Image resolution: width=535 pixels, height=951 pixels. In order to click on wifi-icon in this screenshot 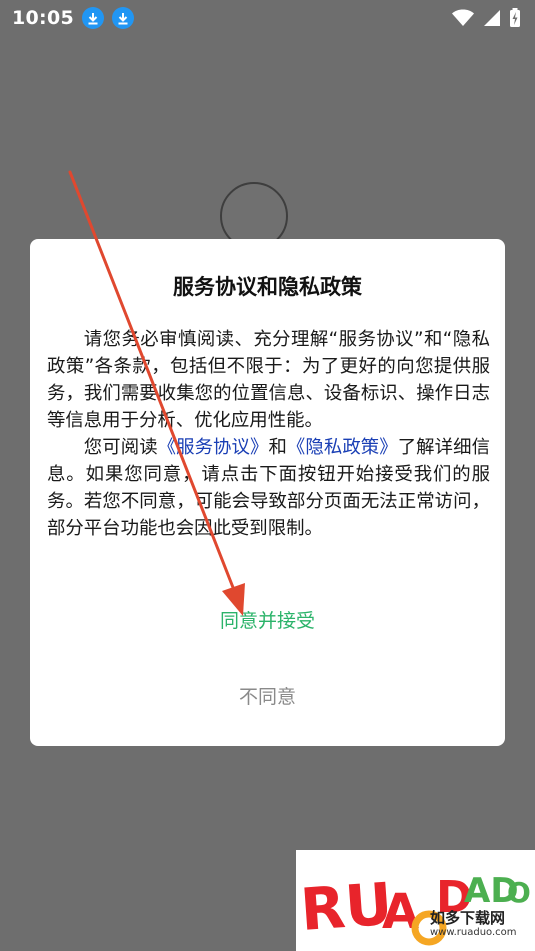, I will do `click(463, 17)`.